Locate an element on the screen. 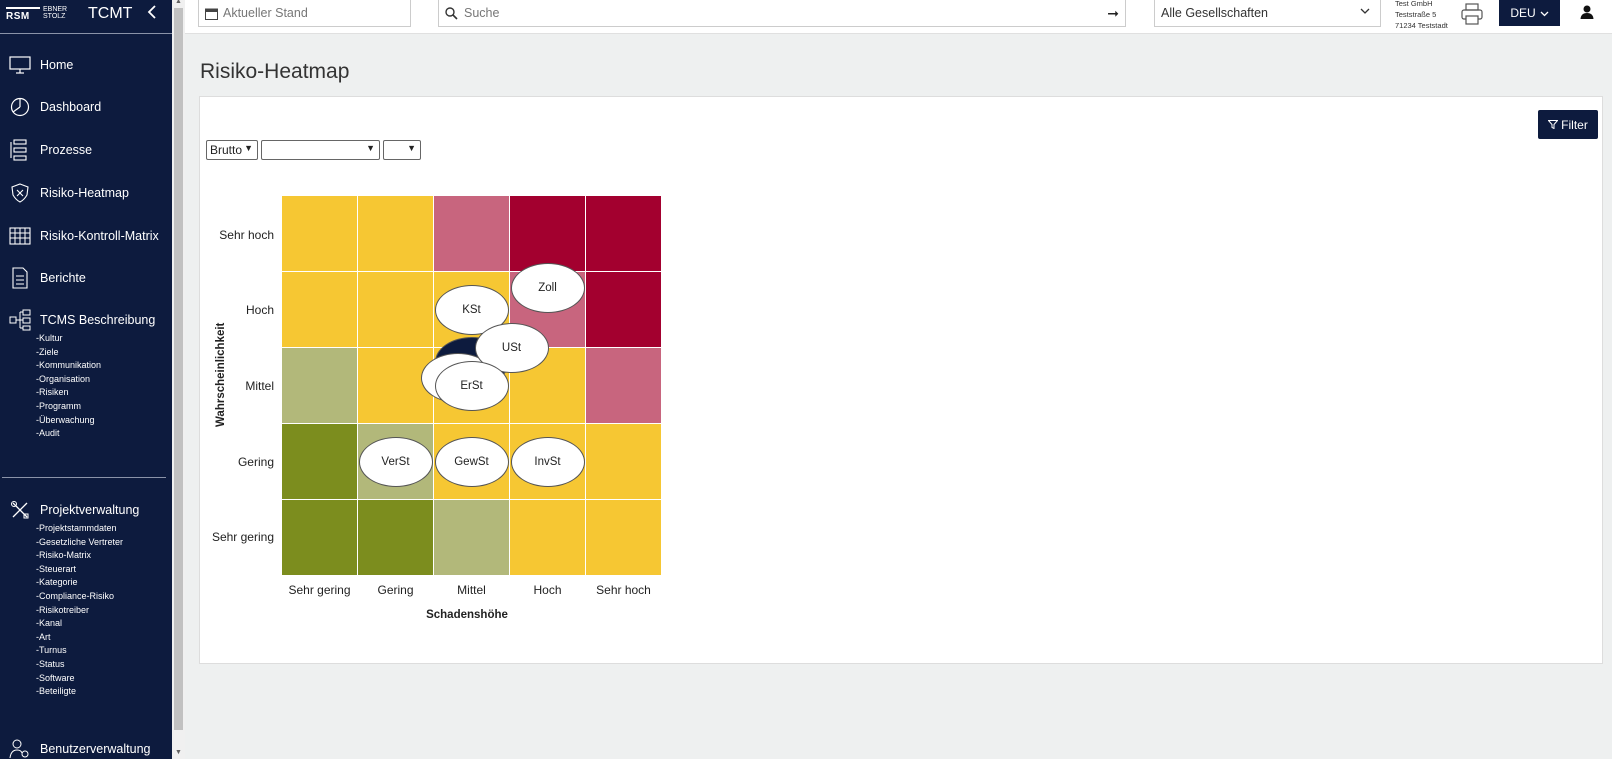 The height and width of the screenshot is (759, 1612). company-info: Test GmbH Teststraße 5 71234 Teststadt is located at coordinates (1421, 15).